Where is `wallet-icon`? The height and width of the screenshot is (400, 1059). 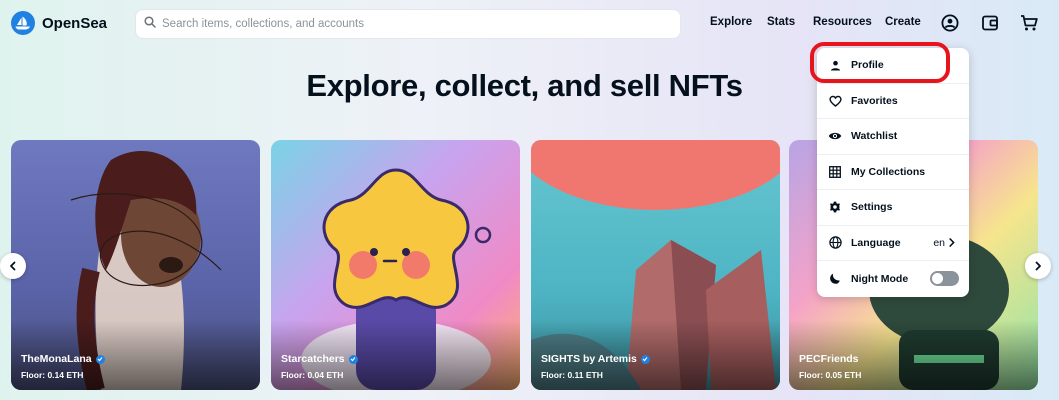 wallet-icon is located at coordinates (990, 23).